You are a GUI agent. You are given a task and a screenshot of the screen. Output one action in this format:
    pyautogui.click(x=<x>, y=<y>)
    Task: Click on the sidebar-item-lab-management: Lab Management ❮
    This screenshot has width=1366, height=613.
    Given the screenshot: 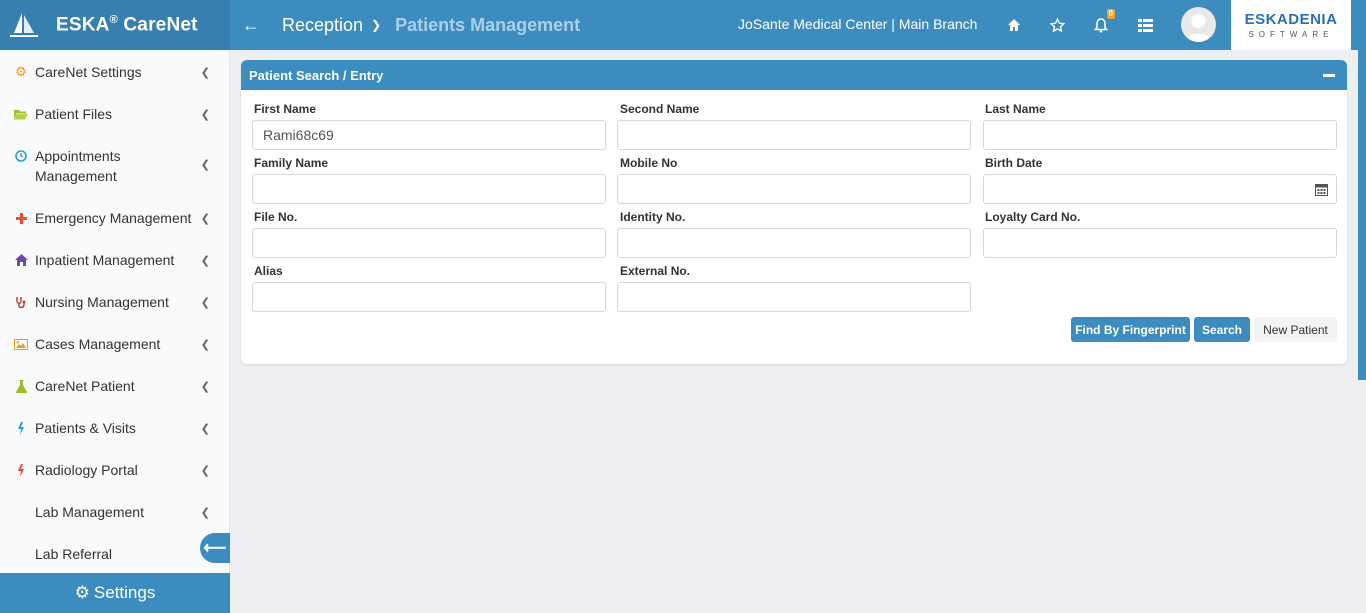 What is the action you would take?
    pyautogui.click(x=115, y=512)
    